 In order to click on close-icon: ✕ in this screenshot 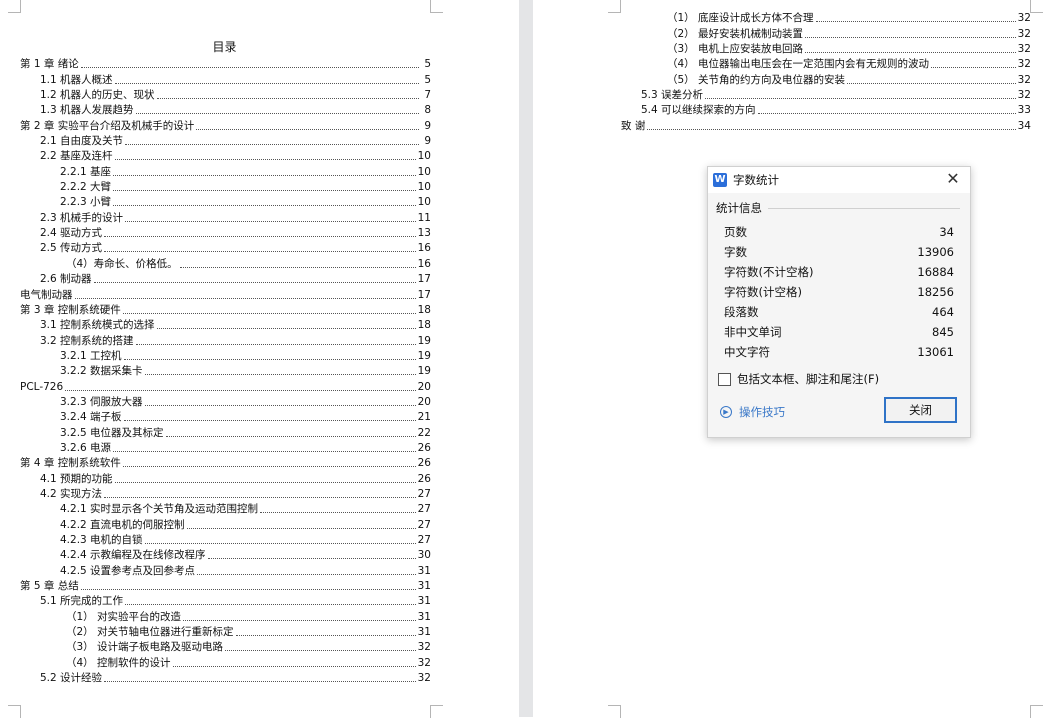, I will do `click(953, 179)`.